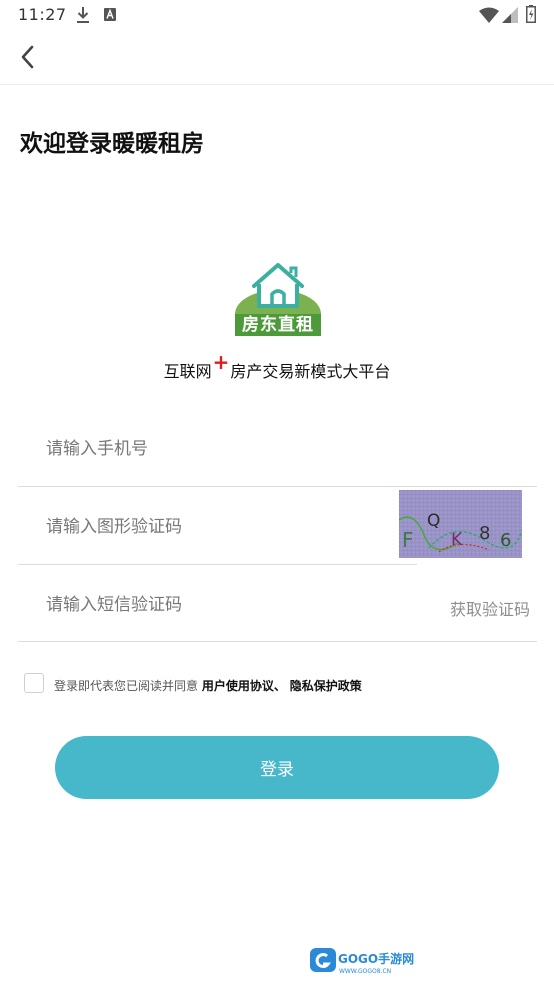 This screenshot has height=984, width=554. What do you see at coordinates (376, 958) in the screenshot?
I see `watermark-brand: GOGO手游网` at bounding box center [376, 958].